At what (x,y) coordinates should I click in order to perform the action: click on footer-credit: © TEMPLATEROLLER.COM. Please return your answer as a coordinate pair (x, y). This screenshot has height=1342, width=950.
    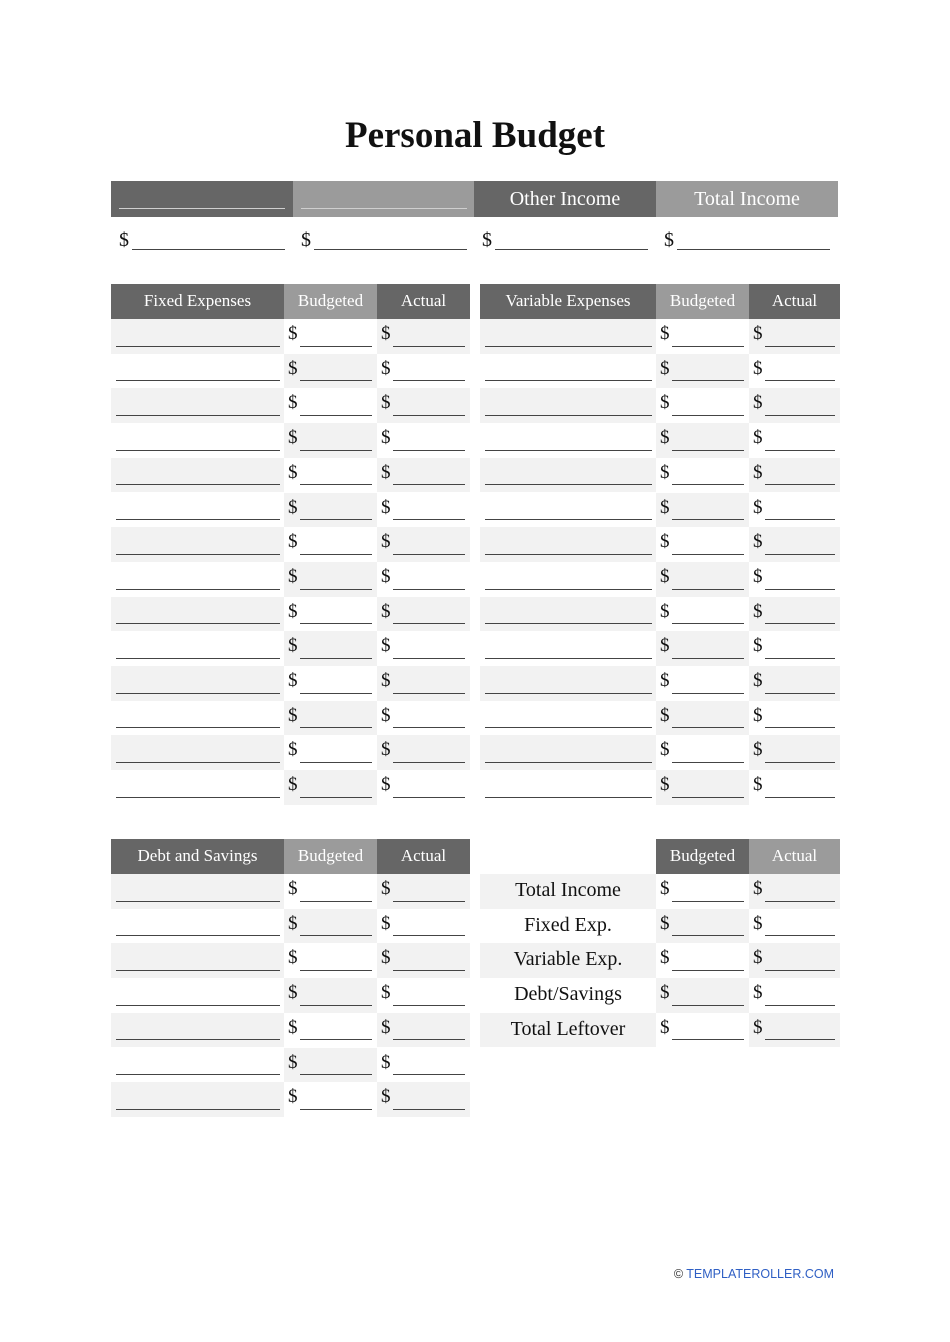
    Looking at the image, I should click on (754, 1274).